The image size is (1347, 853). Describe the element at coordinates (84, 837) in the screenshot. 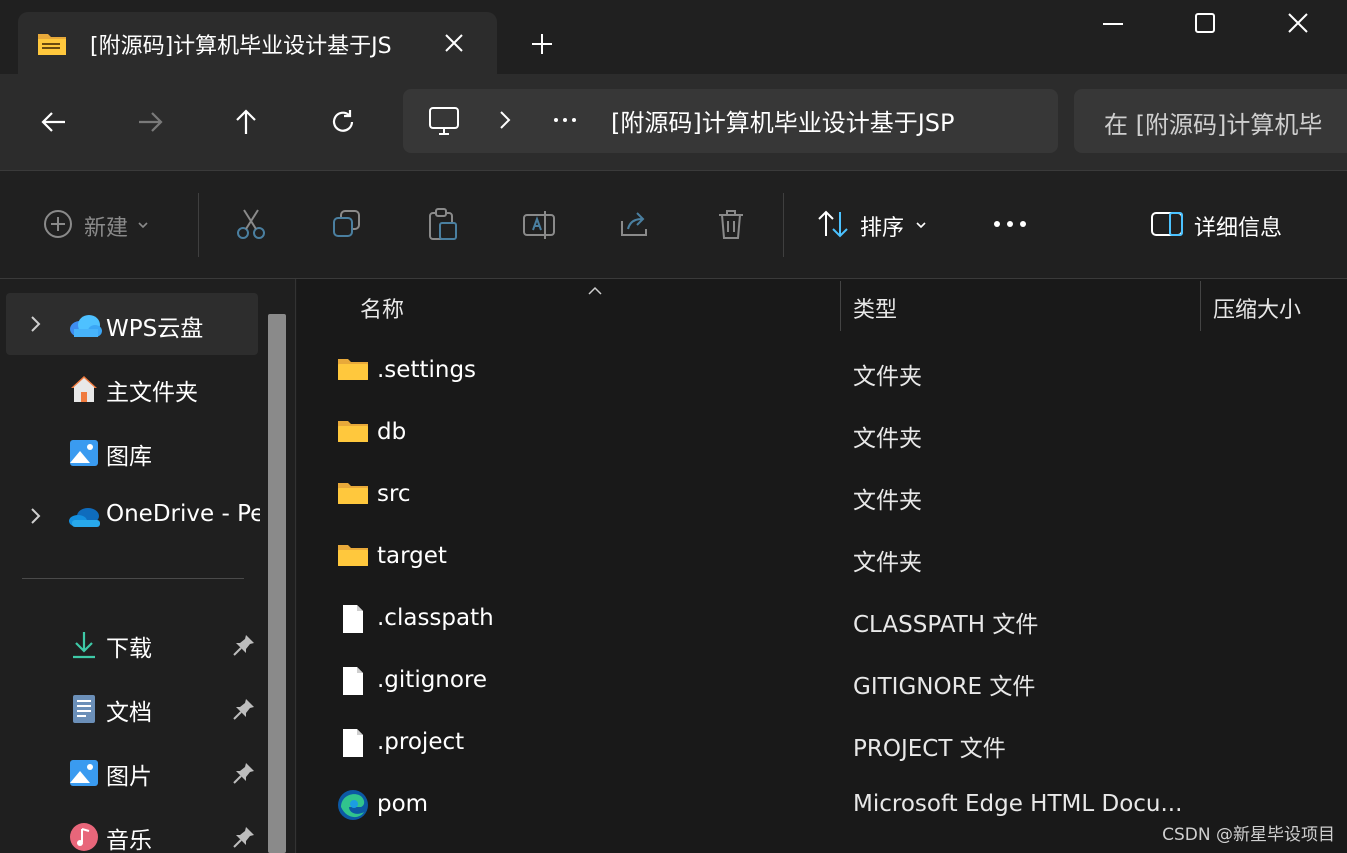

I see `music-icon` at that location.